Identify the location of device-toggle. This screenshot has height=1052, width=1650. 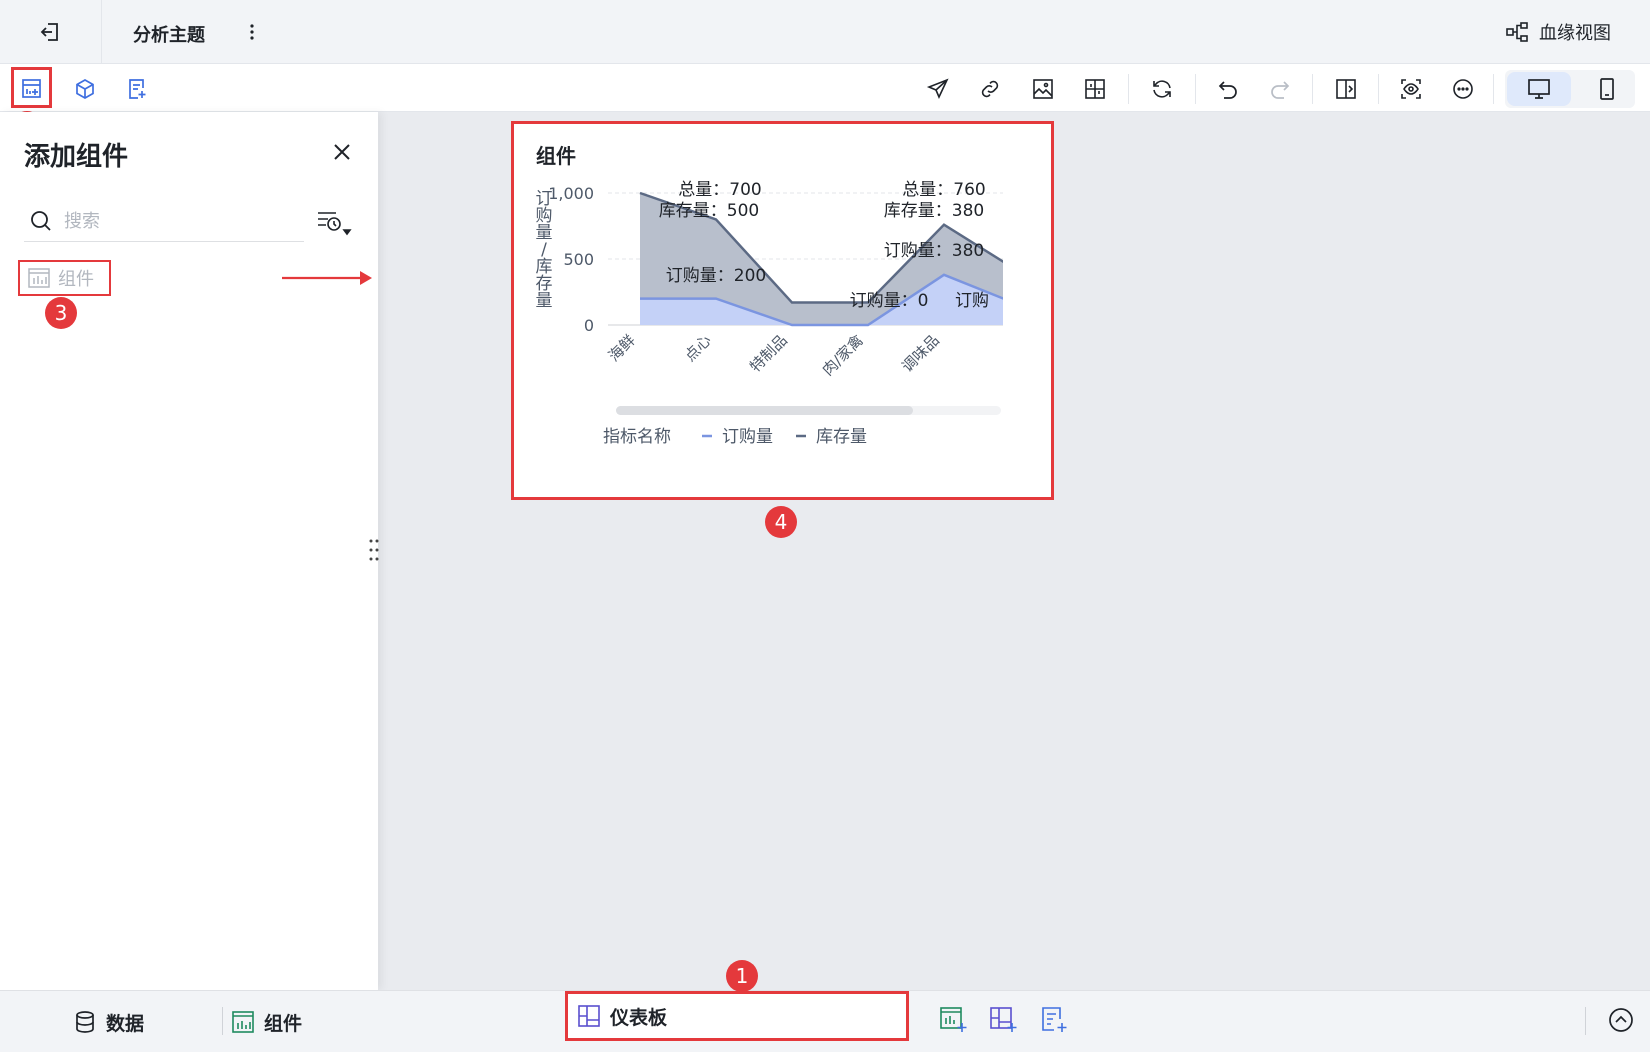
(1570, 89).